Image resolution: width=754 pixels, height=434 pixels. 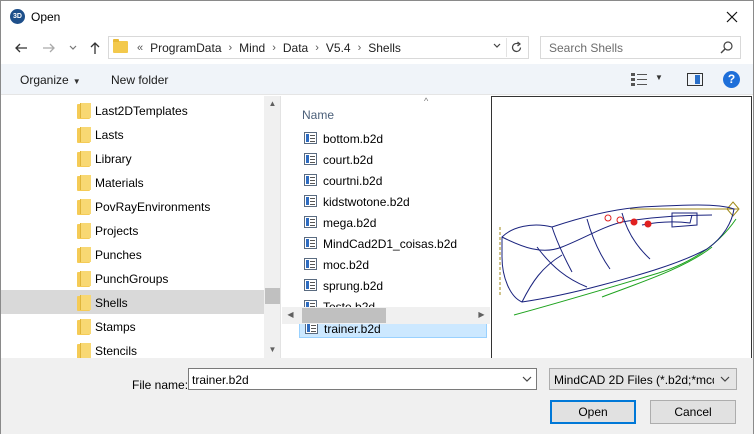 I want to click on file-type-select: MindCAD 2D Files (*.b2d;*mcd;, so click(x=643, y=379).